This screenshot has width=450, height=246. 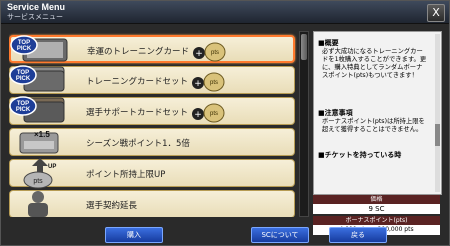 I want to click on about-sc-button: SCについて, so click(x=280, y=235).